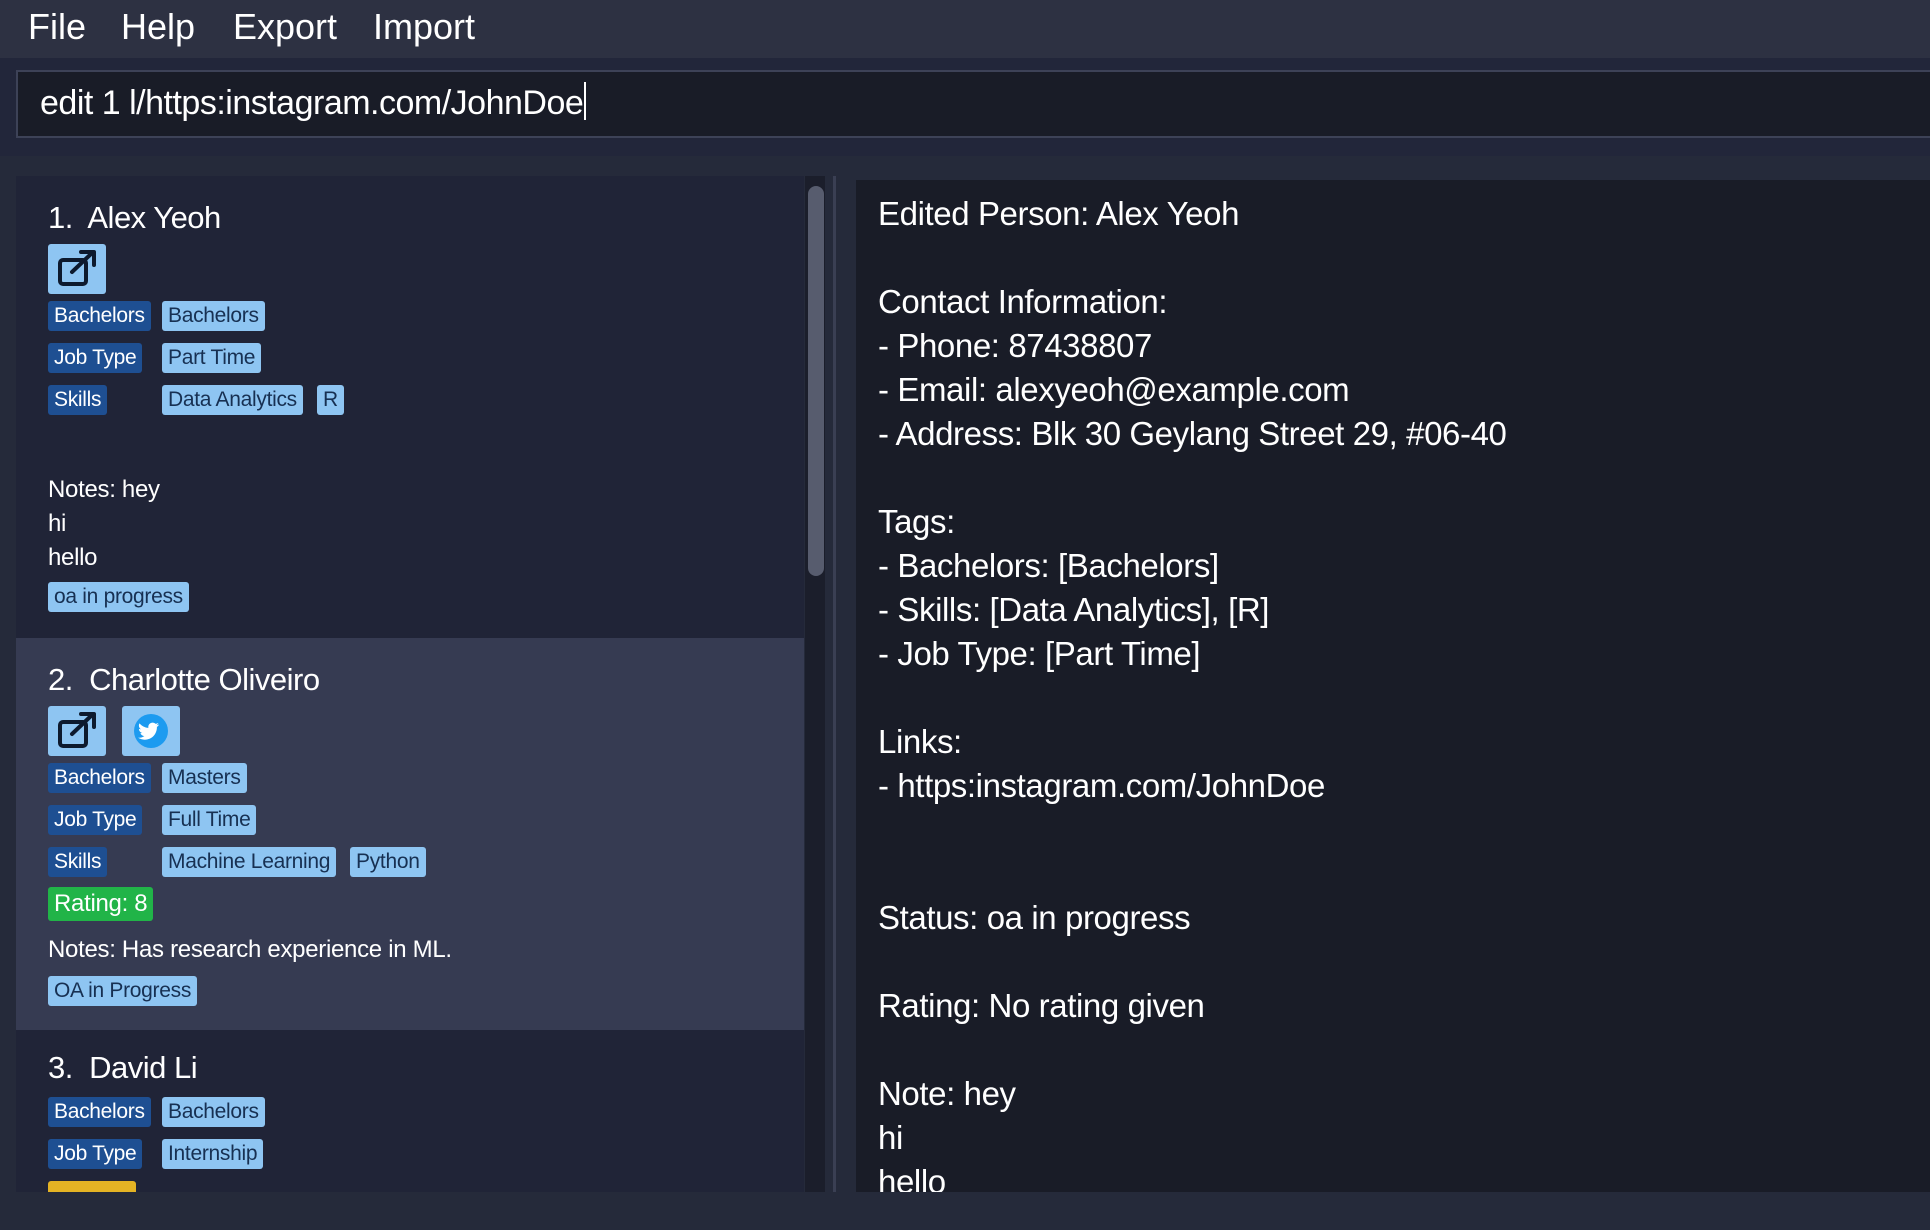 This screenshot has width=1930, height=1230. I want to click on rating-badge: Rating: 8, so click(101, 904).